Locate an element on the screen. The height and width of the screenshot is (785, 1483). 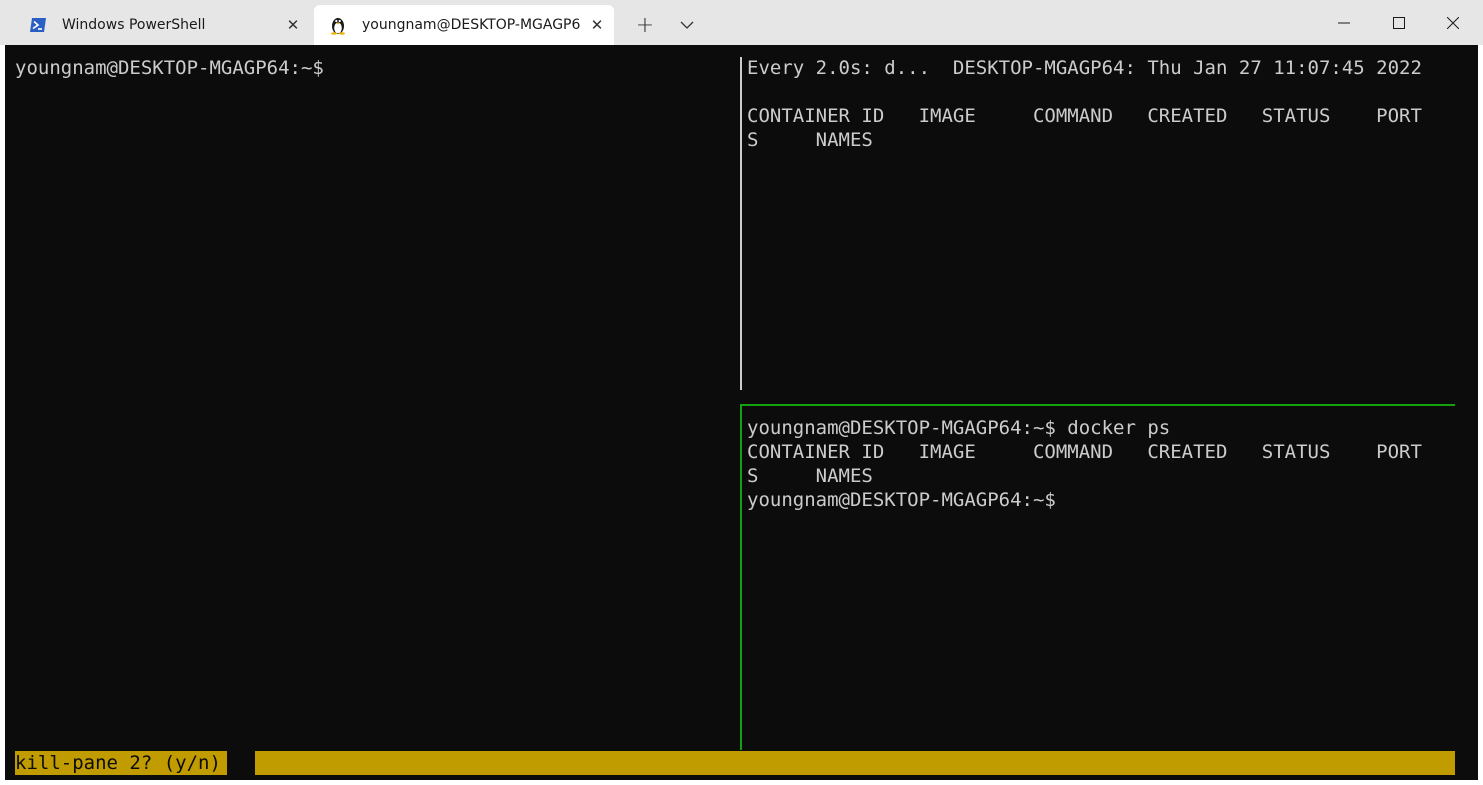
close-window-button is located at coordinates (1453, 22).